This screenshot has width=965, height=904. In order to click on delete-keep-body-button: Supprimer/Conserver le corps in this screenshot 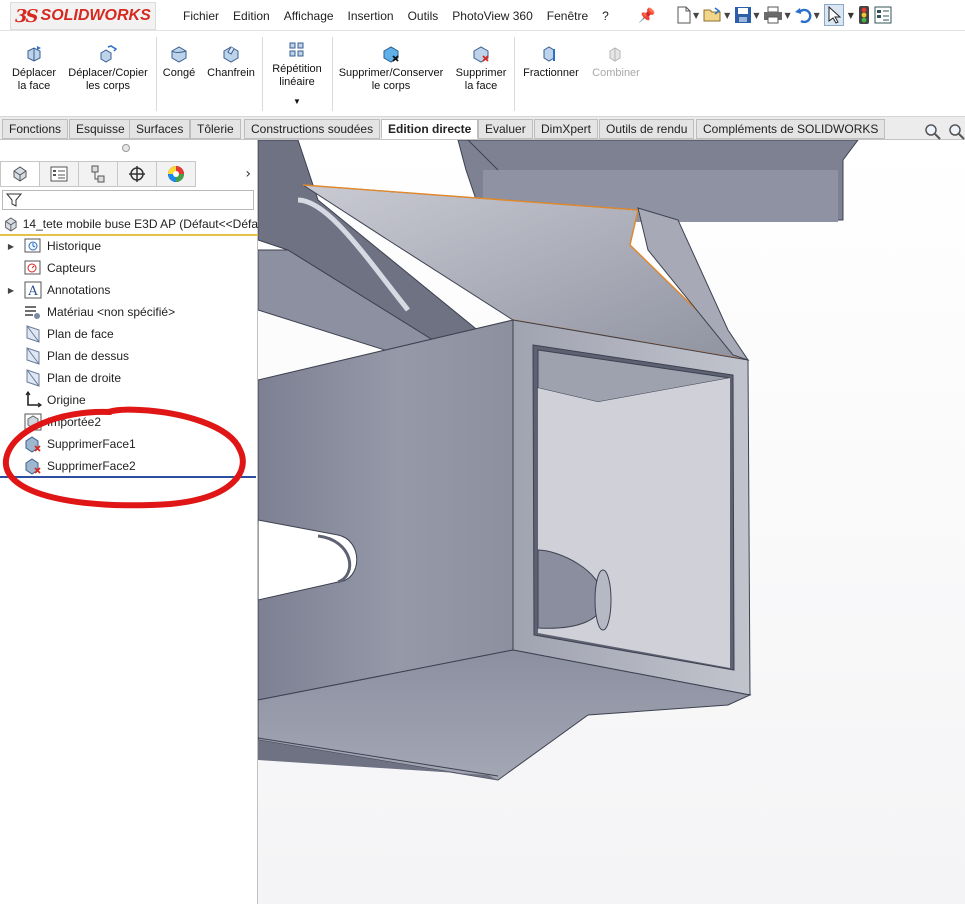, I will do `click(391, 69)`.